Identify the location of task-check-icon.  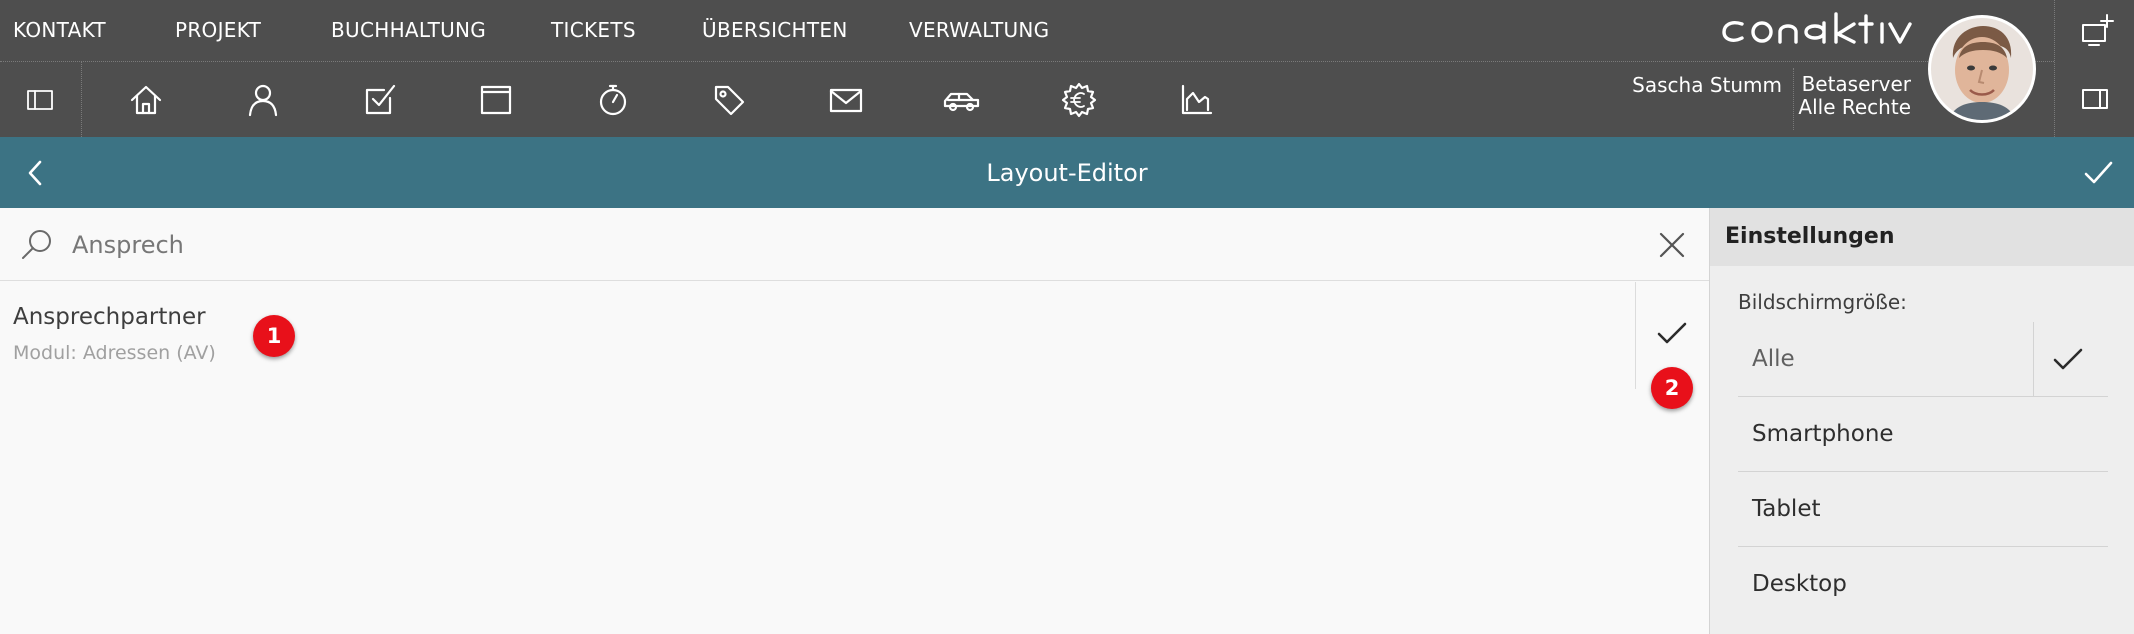
(380, 99).